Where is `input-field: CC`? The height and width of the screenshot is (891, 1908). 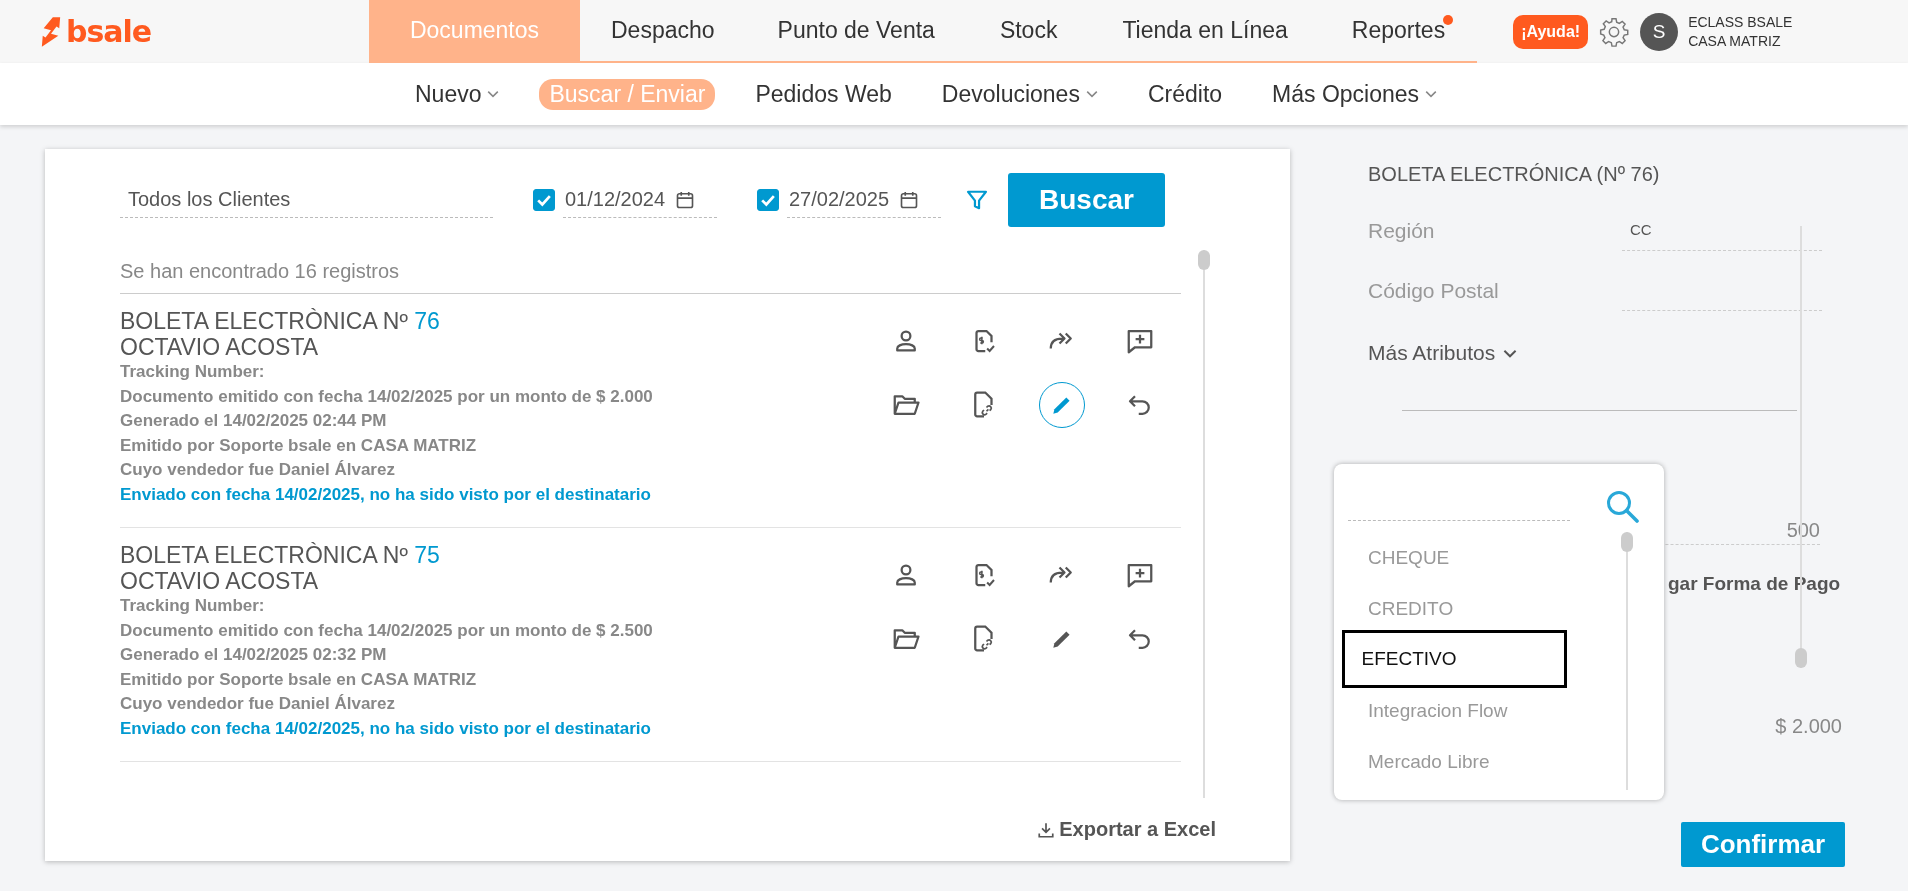
input-field: CC is located at coordinates (1722, 236).